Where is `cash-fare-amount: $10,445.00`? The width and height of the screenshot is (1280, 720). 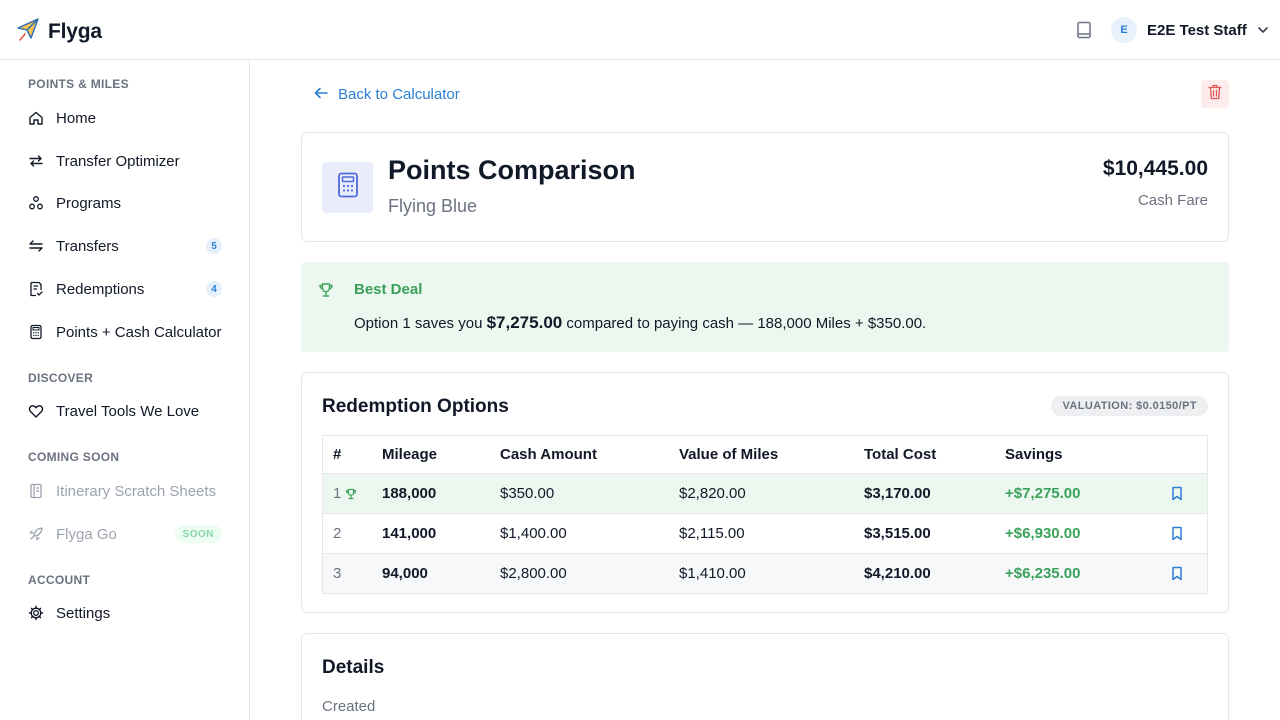
cash-fare-amount: $10,445.00 is located at coordinates (1155, 168).